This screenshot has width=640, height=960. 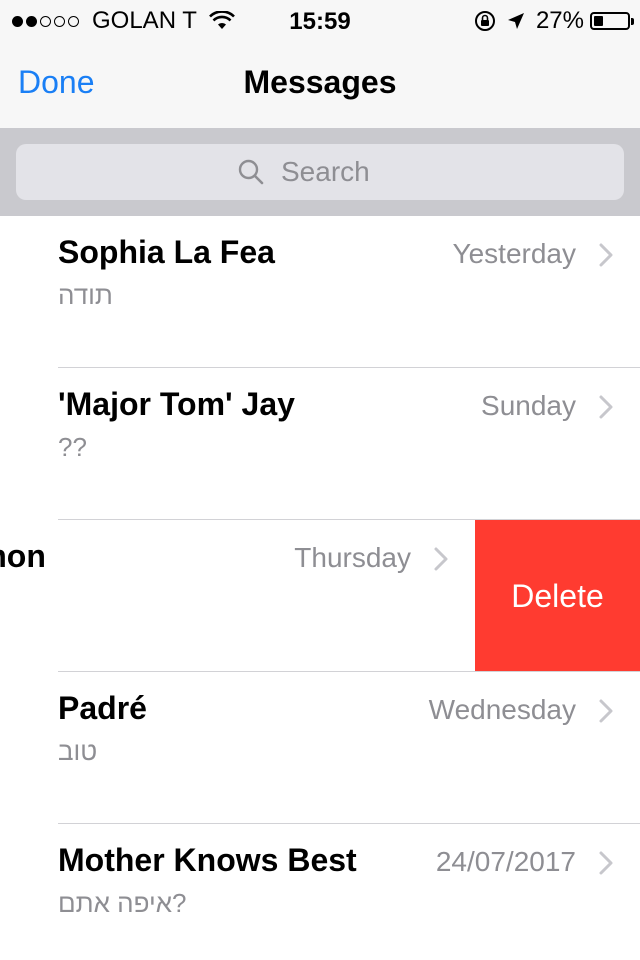 What do you see at coordinates (598, 21) in the screenshot?
I see `battery-fill` at bounding box center [598, 21].